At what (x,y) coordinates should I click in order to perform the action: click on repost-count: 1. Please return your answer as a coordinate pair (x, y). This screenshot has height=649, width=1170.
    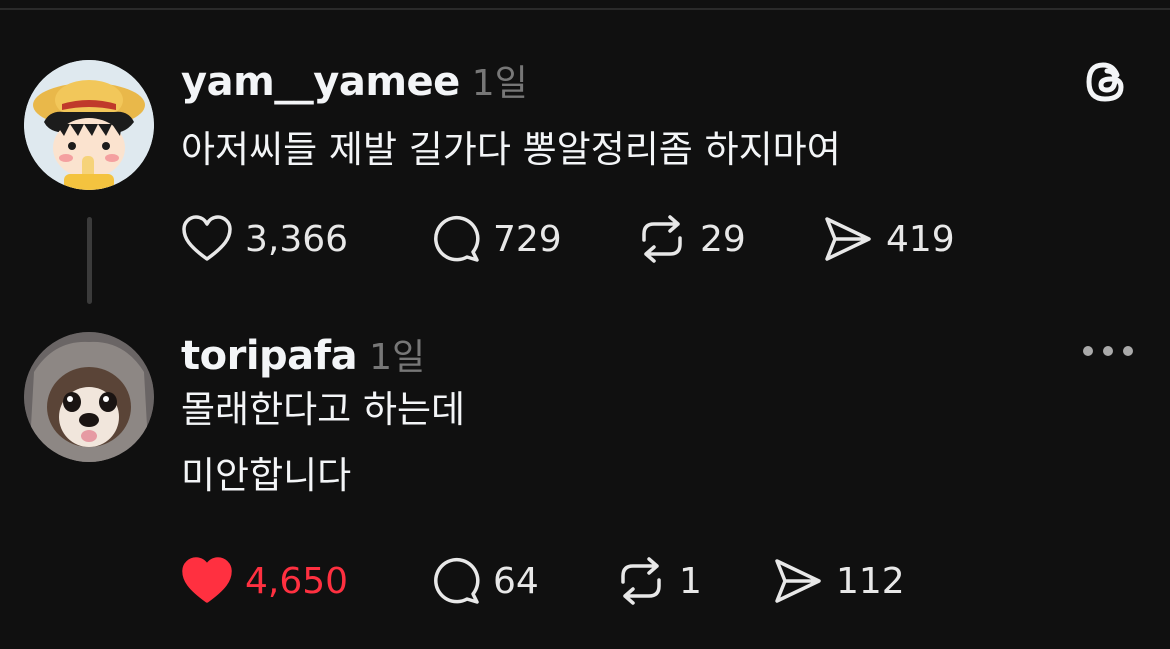
    Looking at the image, I should click on (690, 581).